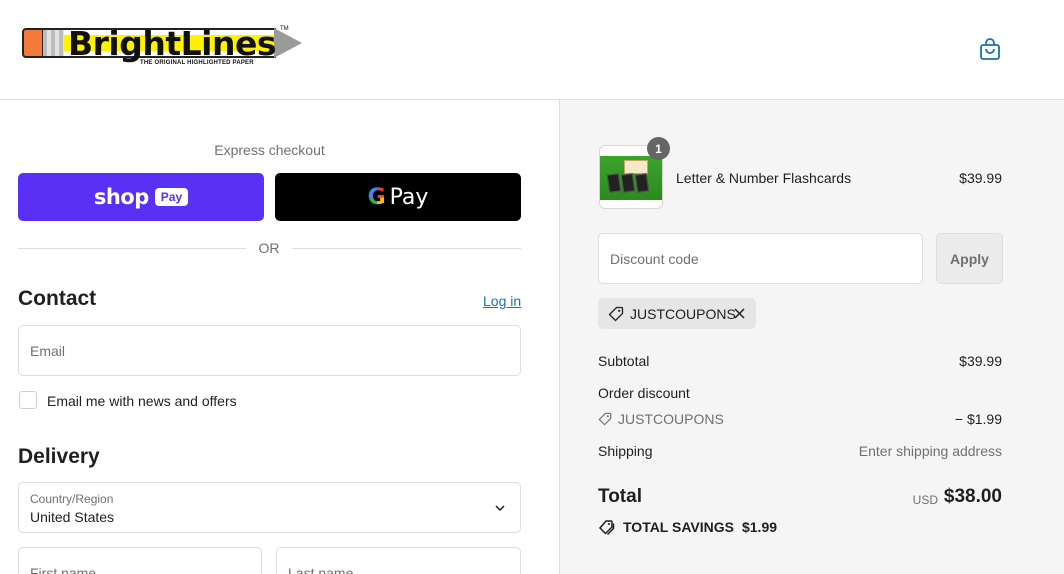  Describe the element at coordinates (972, 496) in the screenshot. I see `total-value: $38.00` at that location.